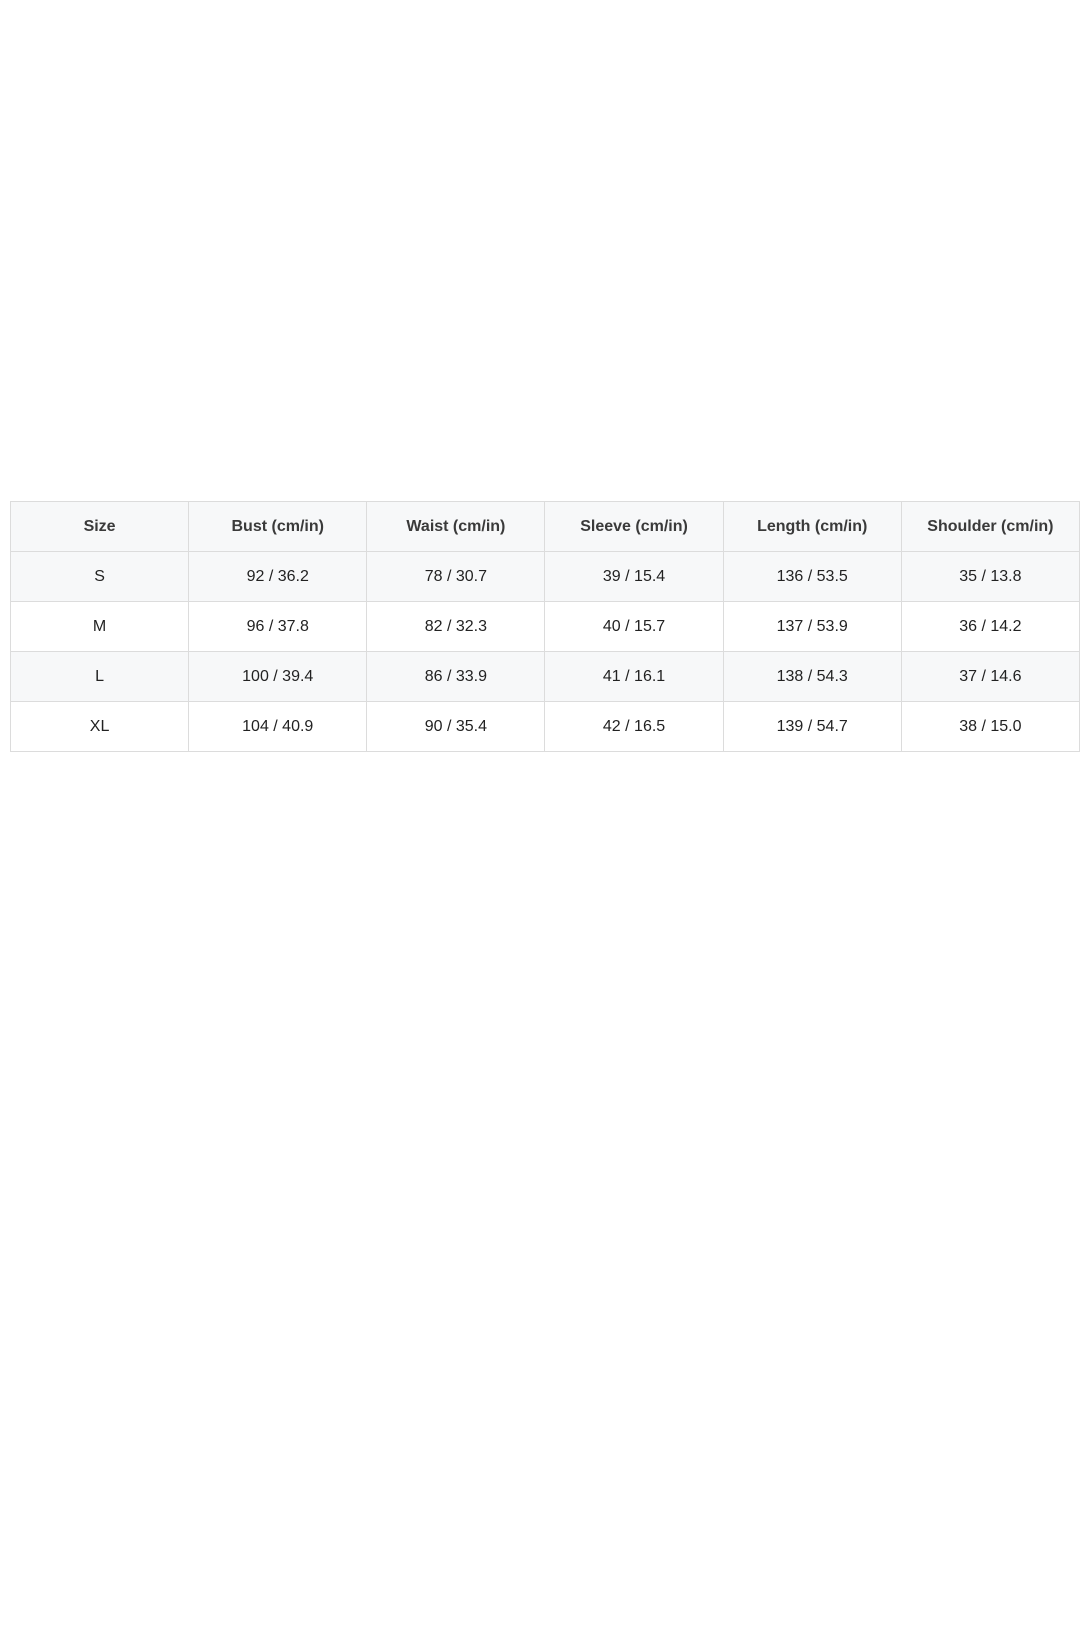  I want to click on cell-length: 139 / 54.7, so click(812, 726).